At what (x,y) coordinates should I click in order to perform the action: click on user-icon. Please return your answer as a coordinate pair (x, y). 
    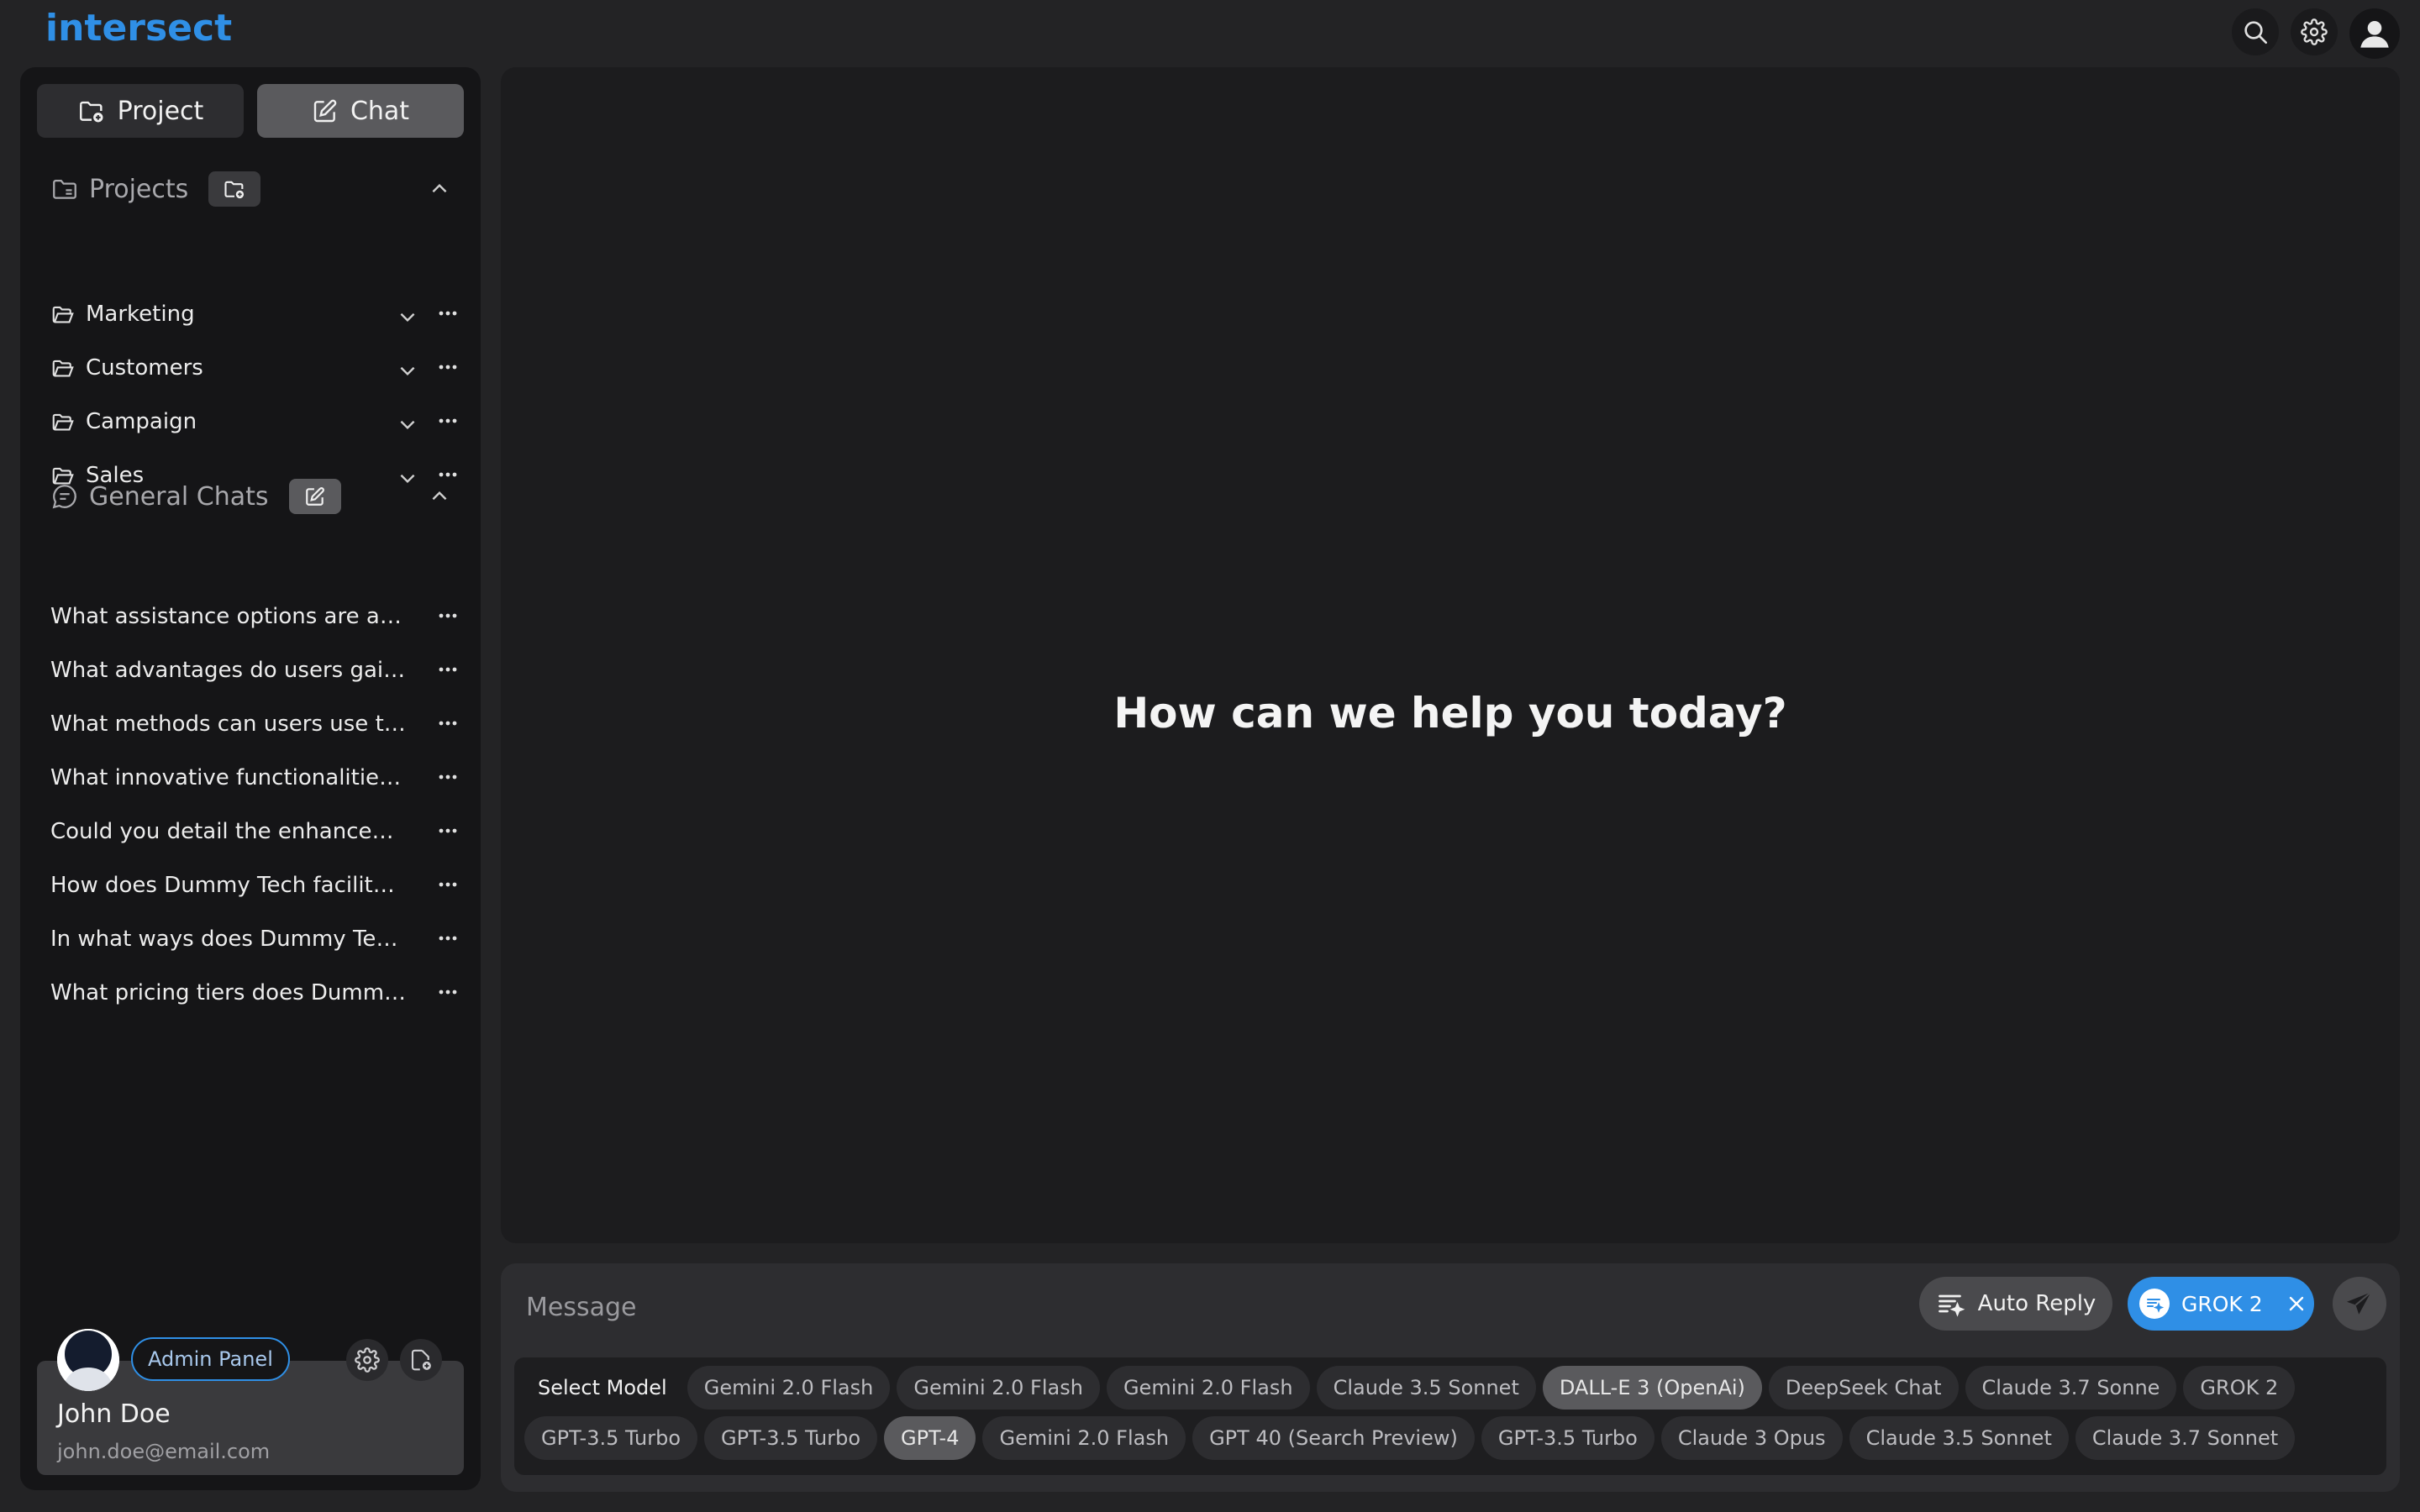
    Looking at the image, I should click on (2374, 33).